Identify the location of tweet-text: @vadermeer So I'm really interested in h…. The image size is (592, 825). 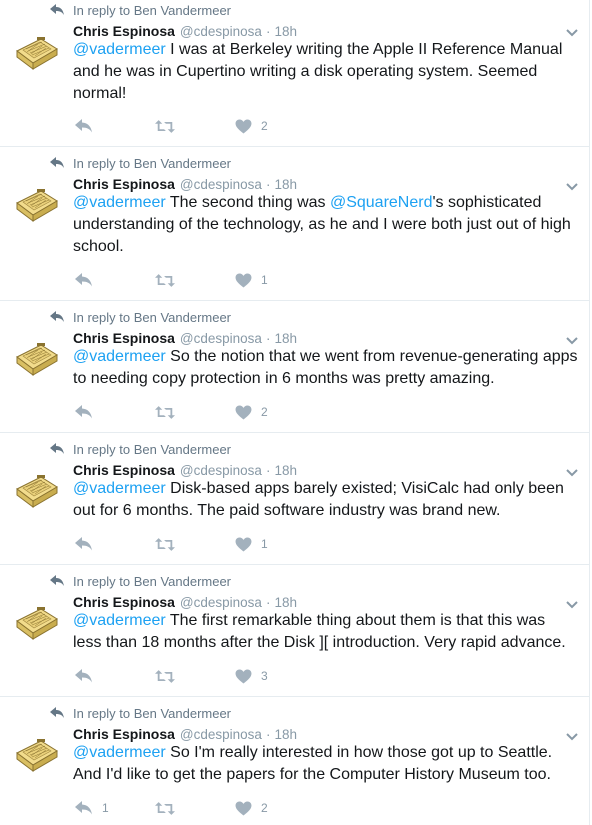
(325, 764).